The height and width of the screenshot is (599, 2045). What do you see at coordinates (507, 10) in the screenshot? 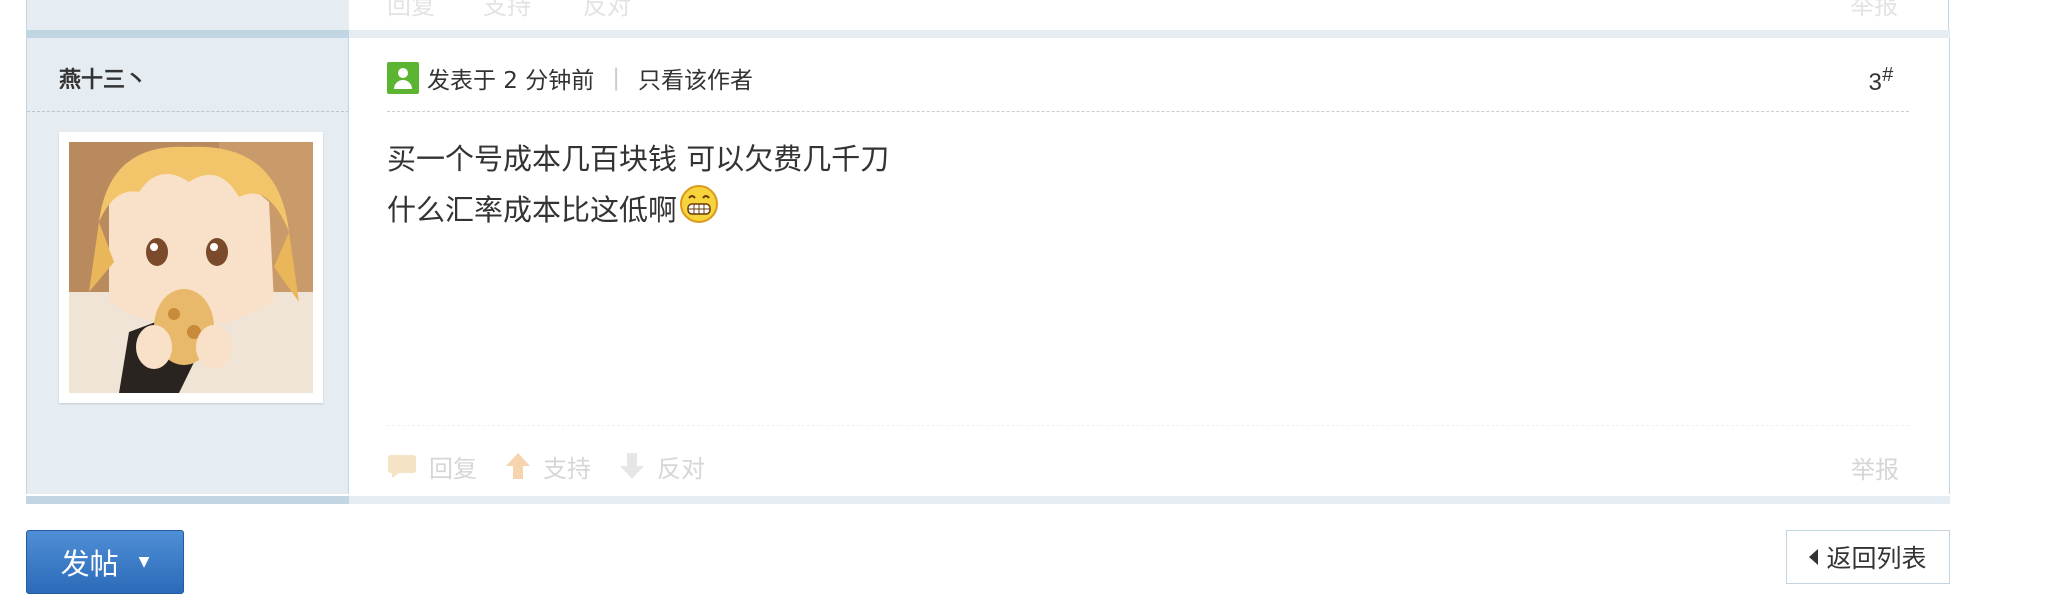
I see `previous-support-link: 支持` at bounding box center [507, 10].